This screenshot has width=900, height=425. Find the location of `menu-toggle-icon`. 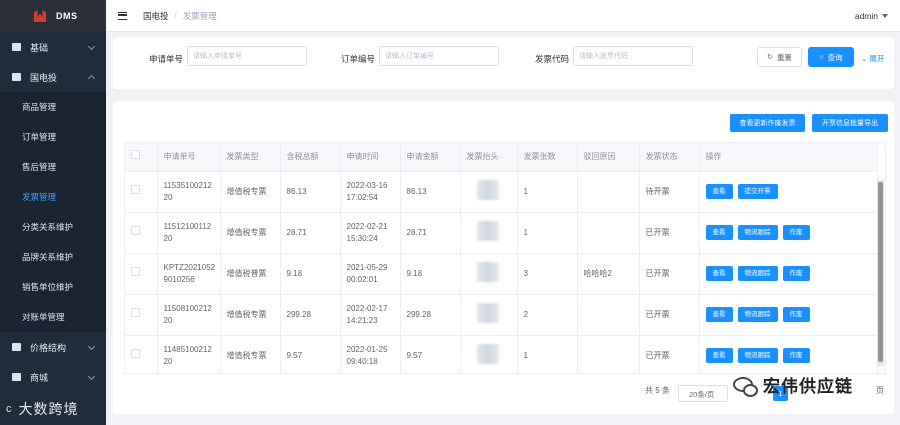

menu-toggle-icon is located at coordinates (122, 15).